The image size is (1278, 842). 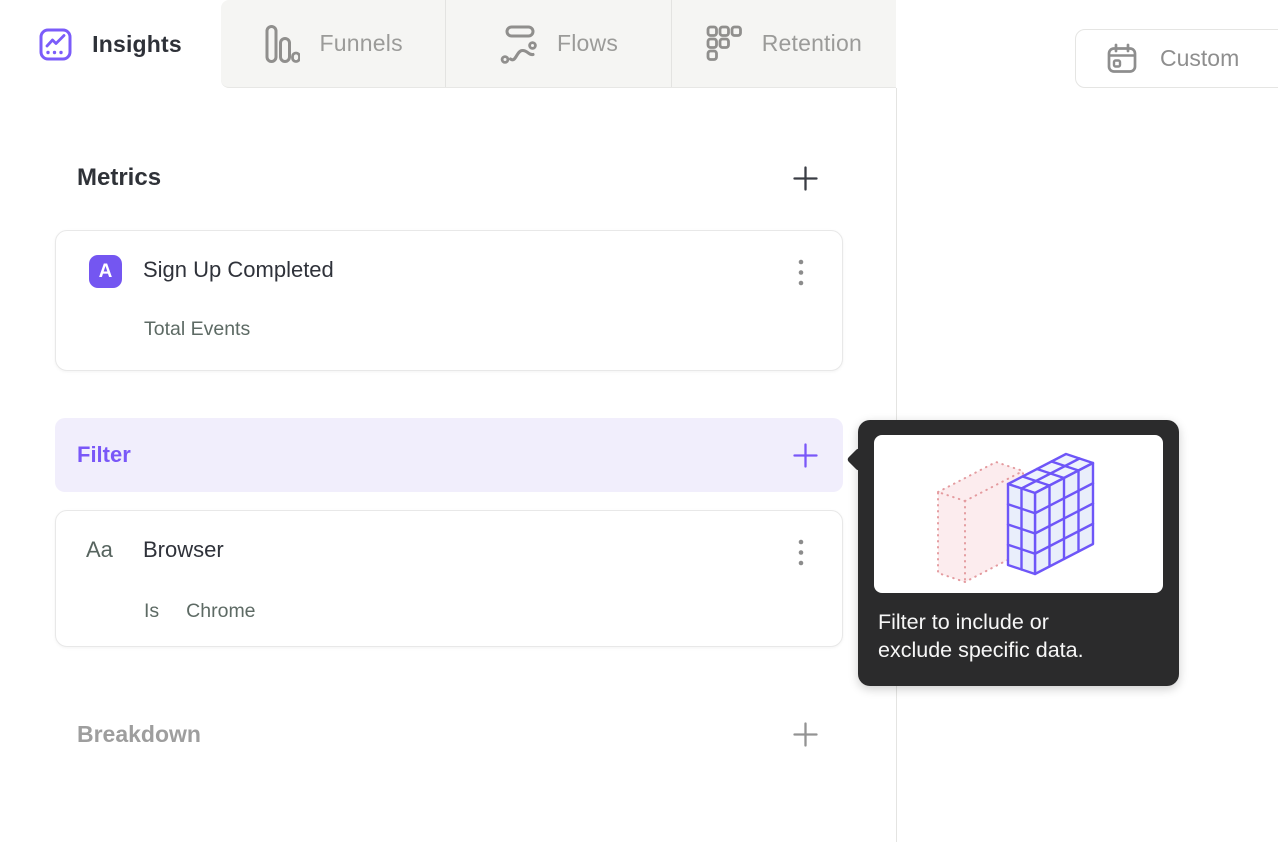 I want to click on inactive-tabs-group: Funnels Flows Retention, so click(x=558, y=44).